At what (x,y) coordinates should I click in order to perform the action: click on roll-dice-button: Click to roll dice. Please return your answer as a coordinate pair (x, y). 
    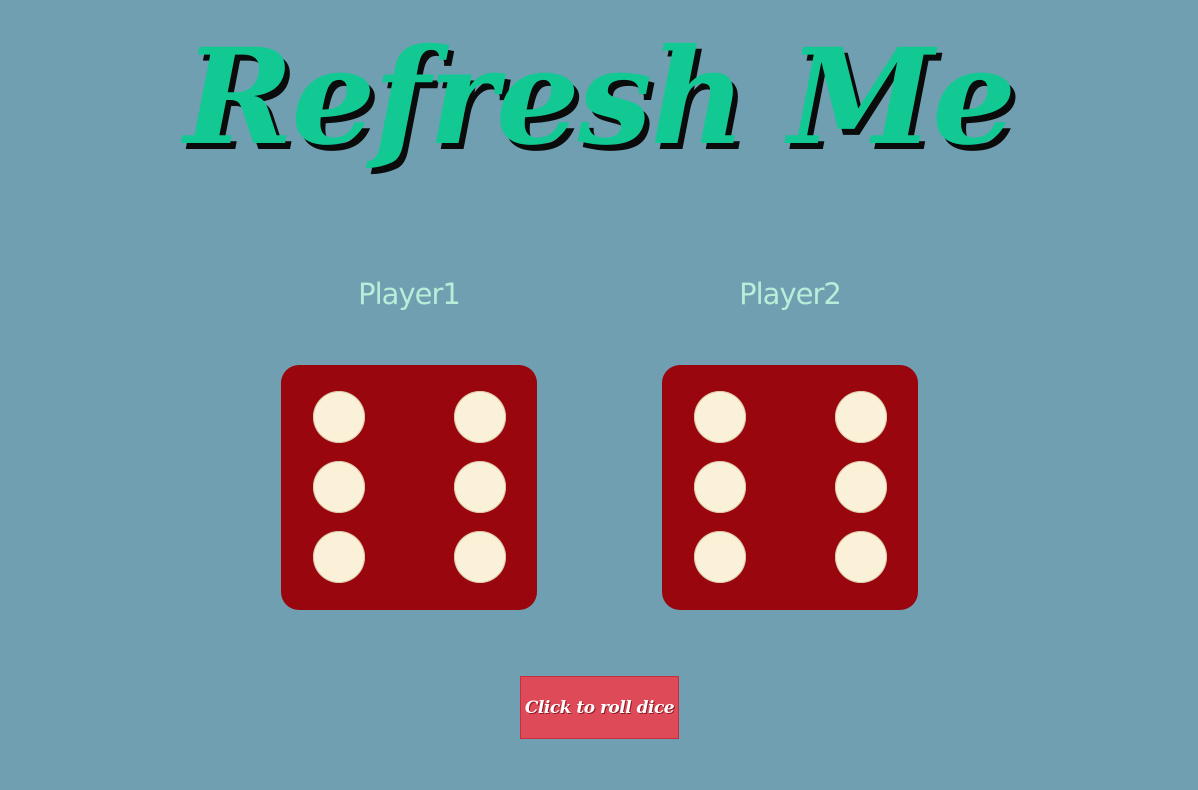
    Looking at the image, I should click on (599, 707).